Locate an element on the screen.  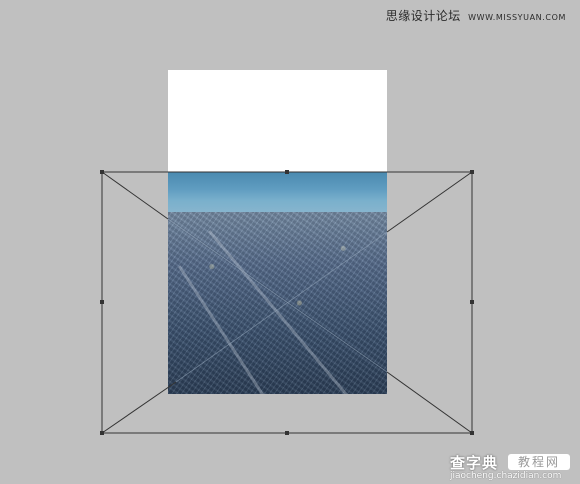
transform-handle-bottom-middle is located at coordinates (287, 433).